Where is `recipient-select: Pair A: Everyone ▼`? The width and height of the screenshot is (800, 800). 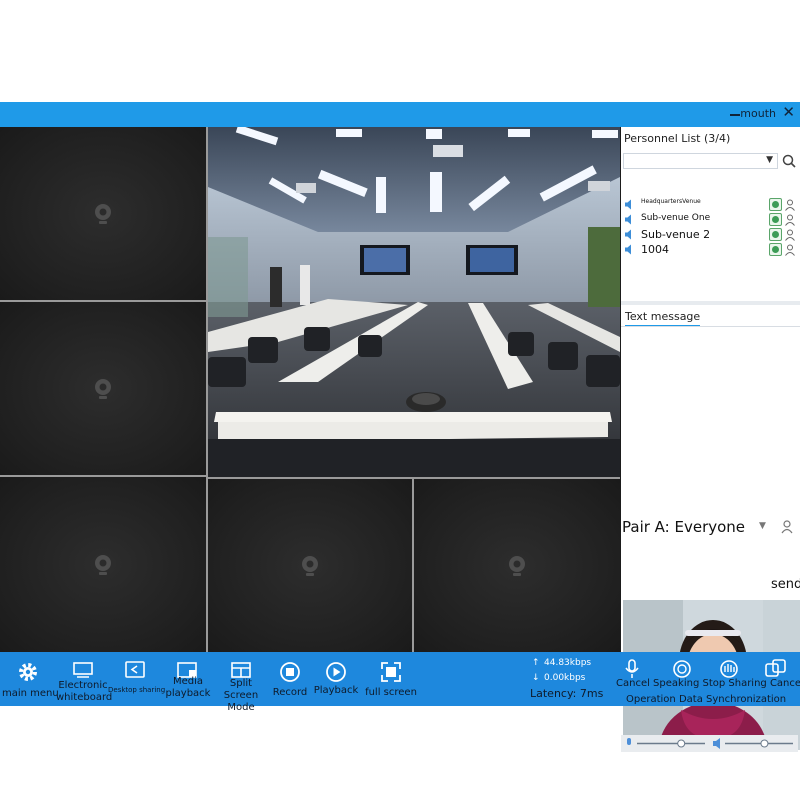
recipient-select: Pair A: Everyone ▼ is located at coordinates (710, 528).